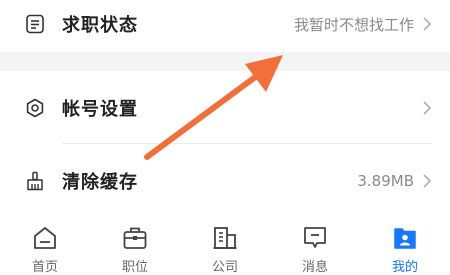 This screenshot has width=450, height=275. What do you see at coordinates (100, 182) in the screenshot?
I see `clear-cache-label: 清除缓存` at bounding box center [100, 182].